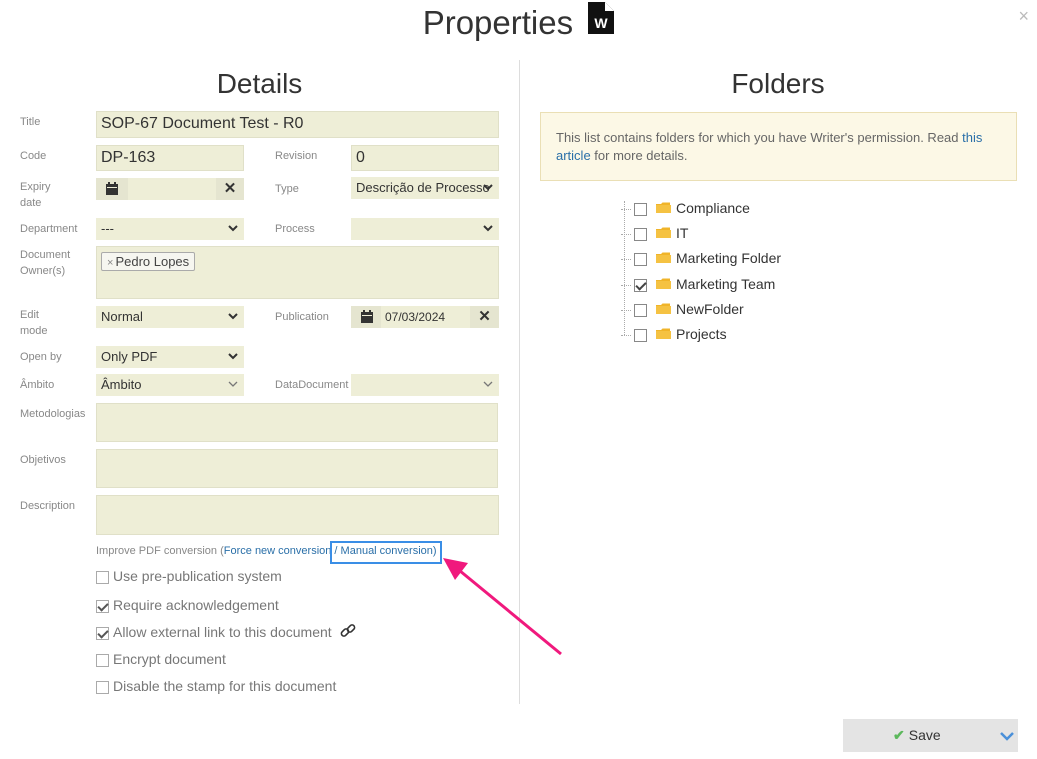 Image resolution: width=1037 pixels, height=759 pixels. Describe the element at coordinates (899, 735) in the screenshot. I see `check-icon: ✔` at that location.